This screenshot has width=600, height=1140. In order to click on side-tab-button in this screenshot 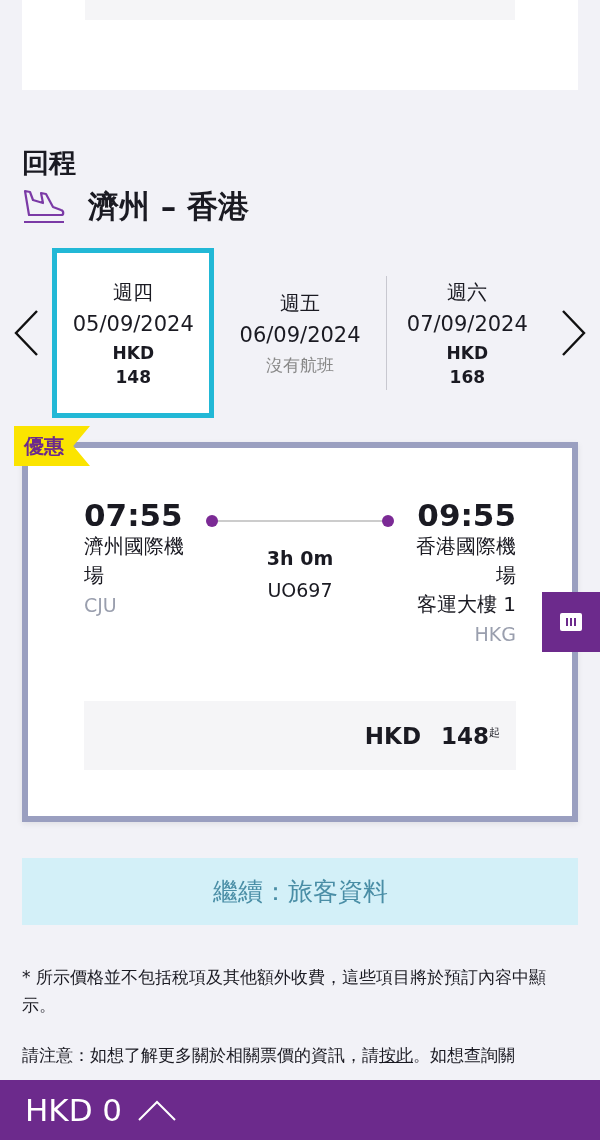, I will do `click(571, 622)`.